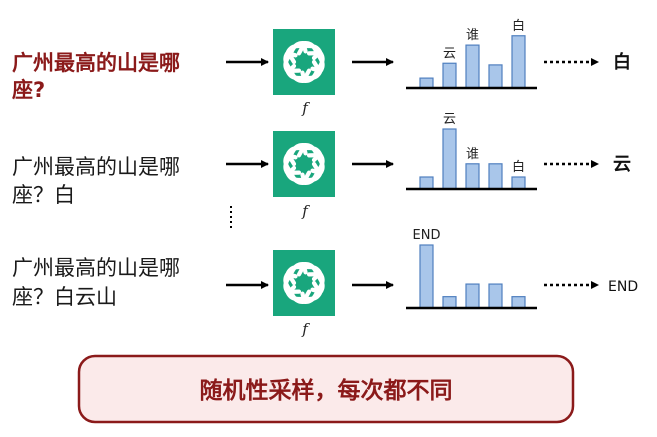  What do you see at coordinates (28, 90) in the screenshot?
I see `prompt-line-2: 座?` at bounding box center [28, 90].